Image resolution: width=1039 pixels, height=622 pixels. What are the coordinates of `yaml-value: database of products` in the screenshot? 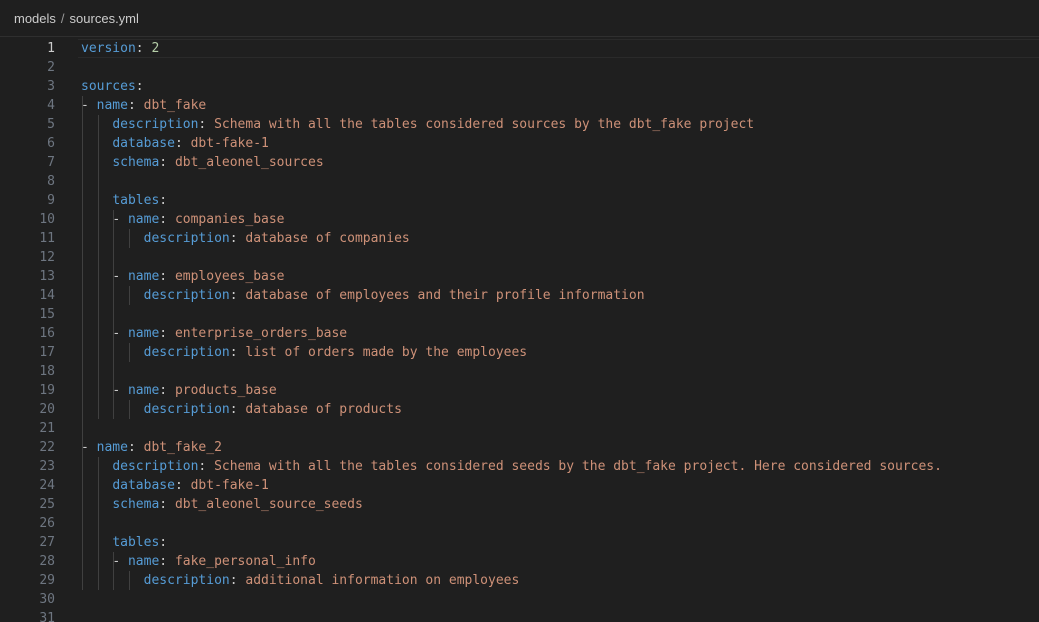 It's located at (323, 409).